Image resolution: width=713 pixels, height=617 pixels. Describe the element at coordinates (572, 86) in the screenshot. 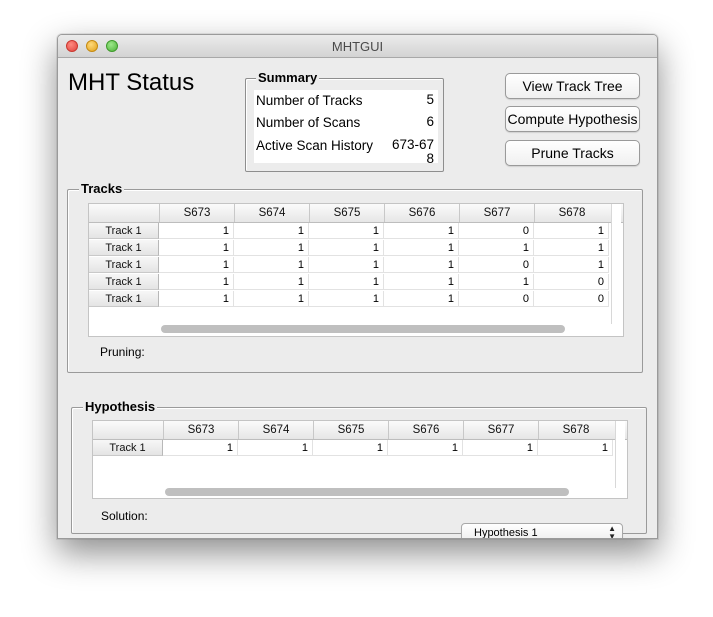

I see `view-track-tree-button: View Track Tree` at that location.